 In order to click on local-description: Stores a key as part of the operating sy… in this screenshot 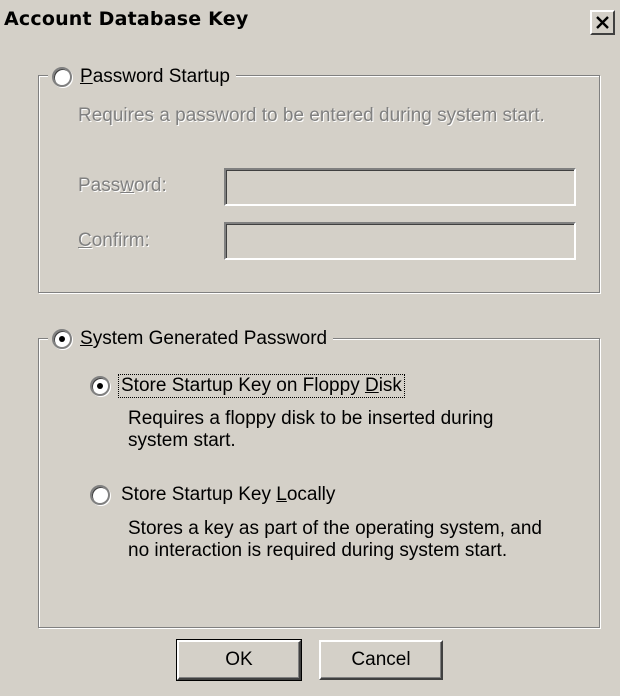, I will do `click(335, 539)`.